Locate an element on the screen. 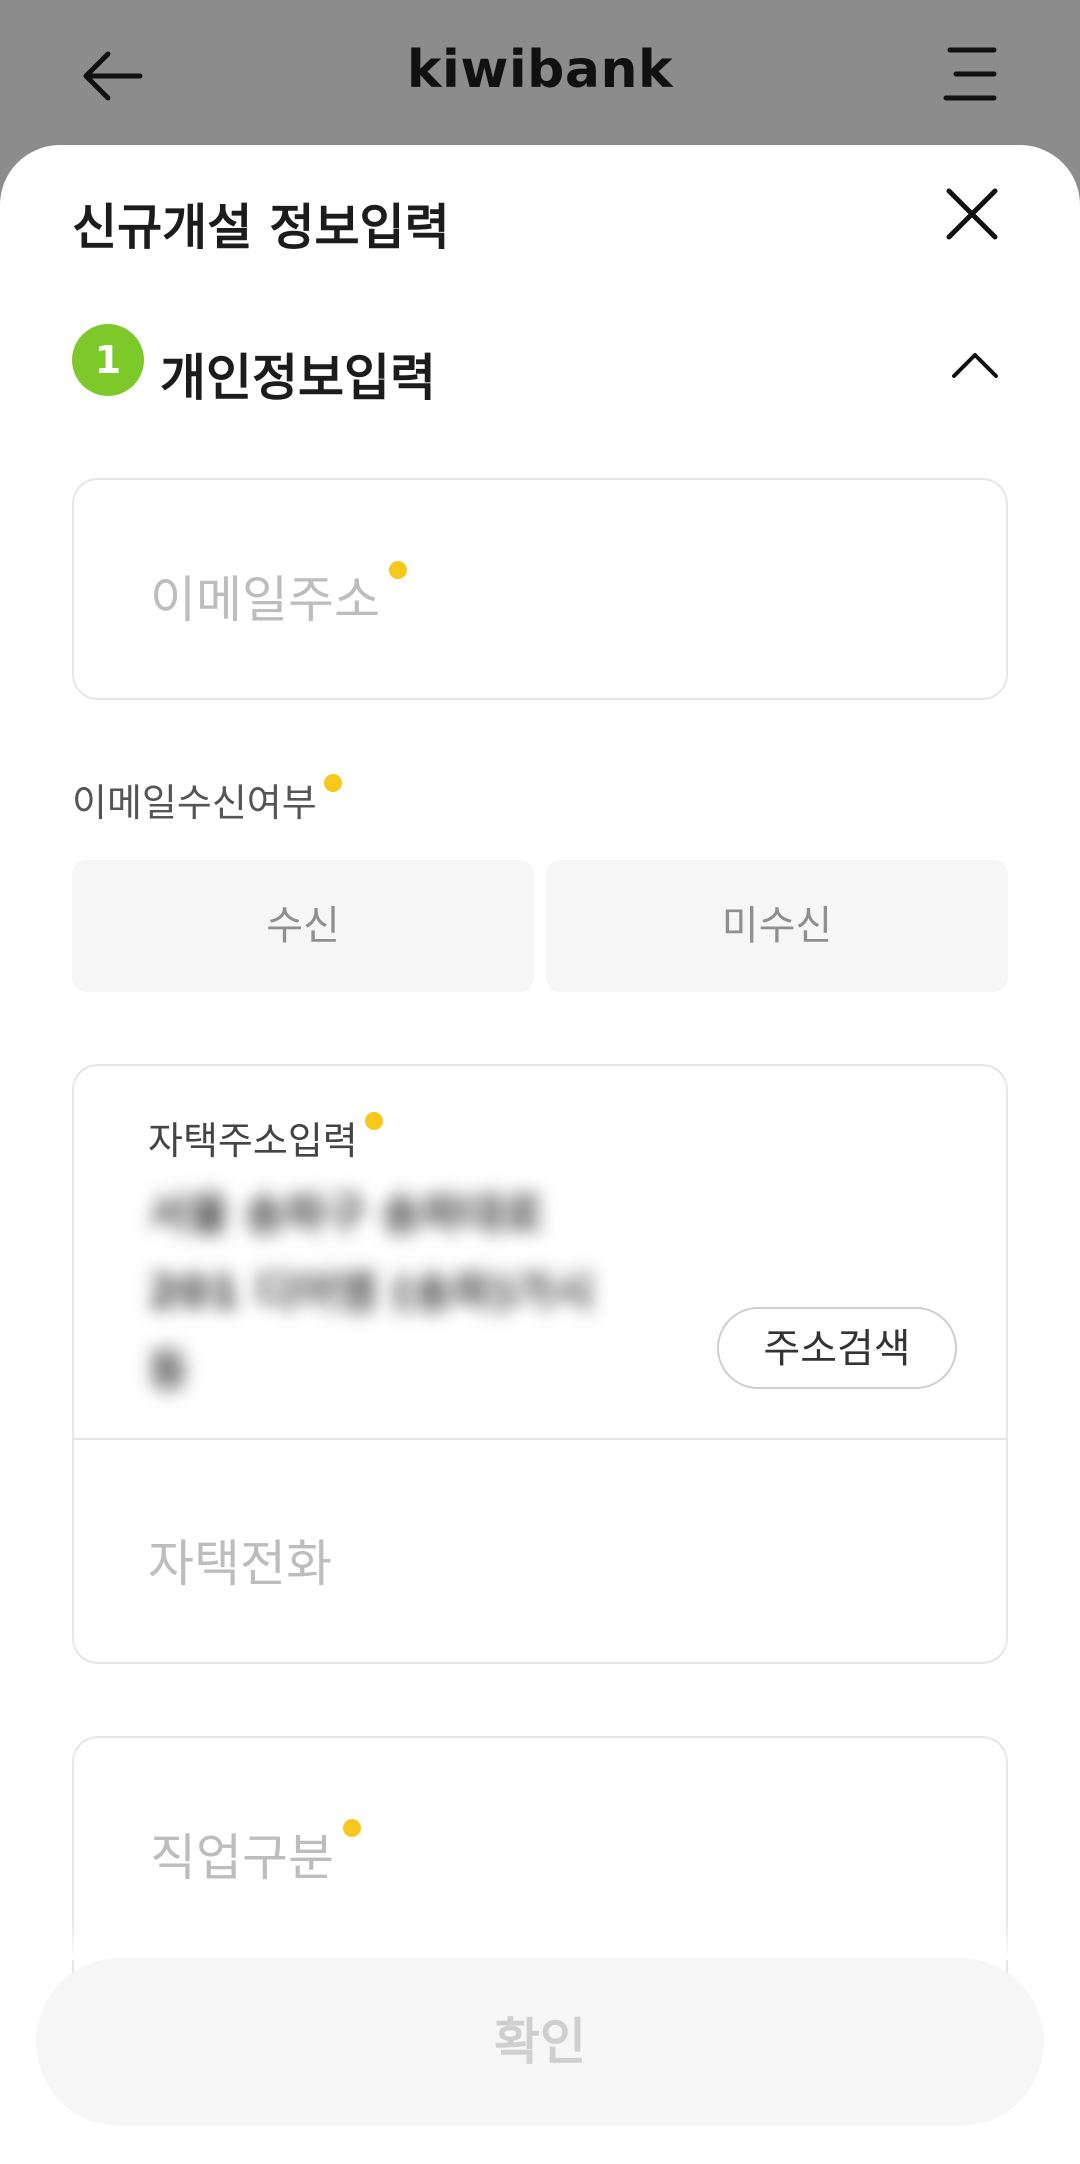 This screenshot has height=2164, width=1080. address-label: 자택주소입력 is located at coordinates (265, 1137).